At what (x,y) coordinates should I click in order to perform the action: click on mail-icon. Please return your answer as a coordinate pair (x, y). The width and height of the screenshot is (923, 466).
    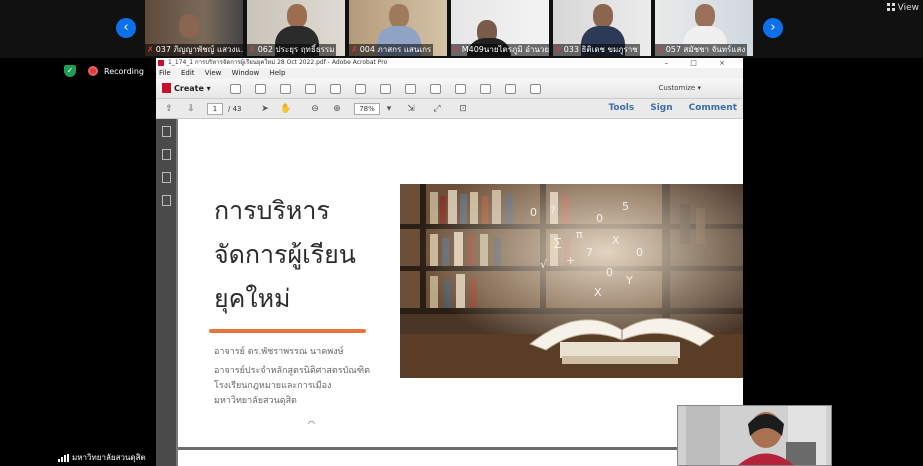
    Looking at the image, I should click on (360, 89).